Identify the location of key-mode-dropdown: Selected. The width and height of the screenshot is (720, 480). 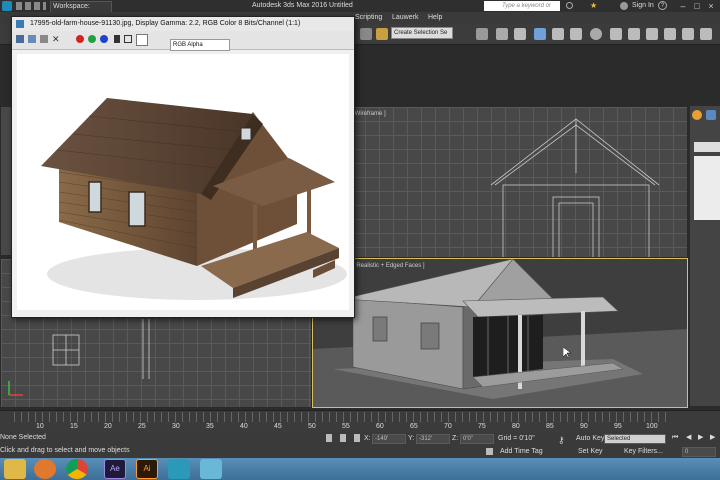
(635, 439).